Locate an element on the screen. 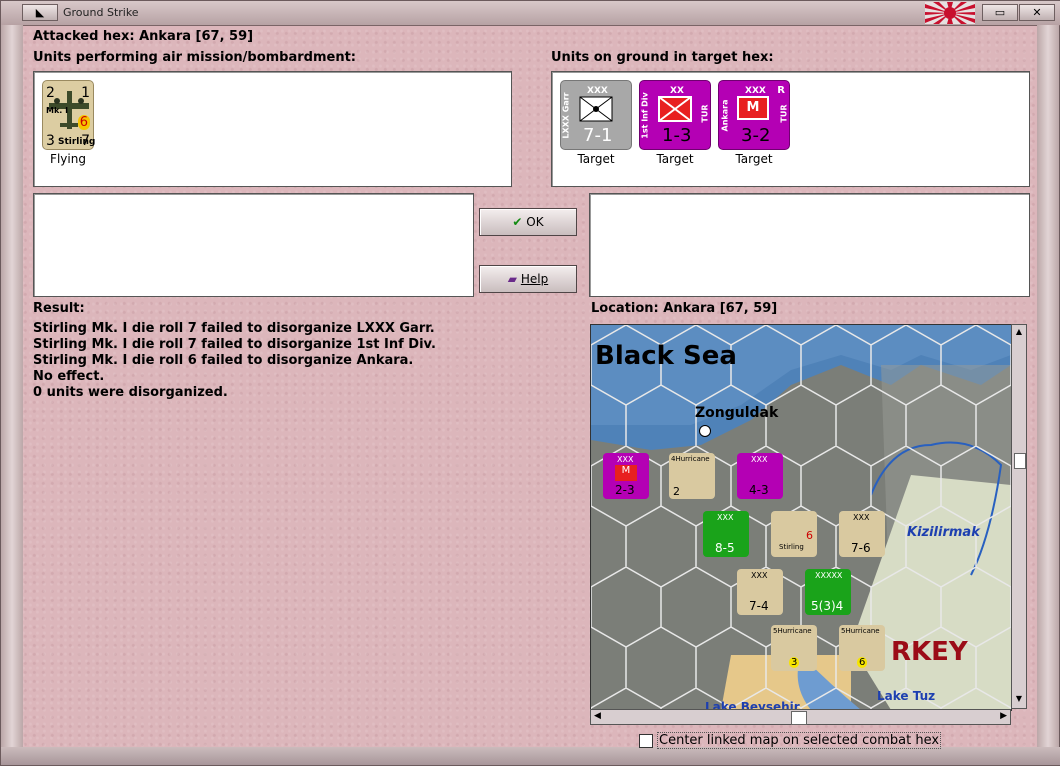 The height and width of the screenshot is (766, 1060). result-line: No effect. is located at coordinates (69, 376).